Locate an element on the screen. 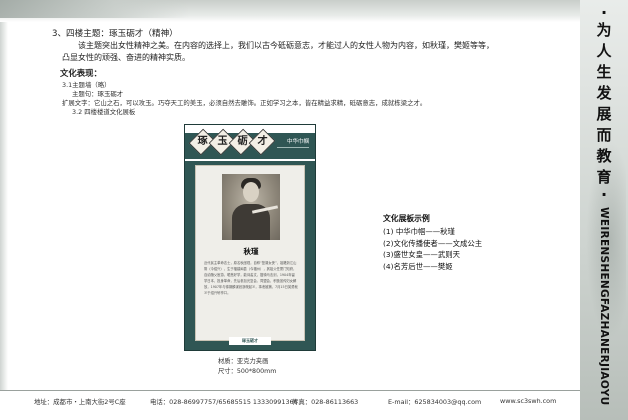 Image resolution: width=628 pixels, height=420 pixels. example-item: (3)盛世女皇——武则天 is located at coordinates (421, 254).